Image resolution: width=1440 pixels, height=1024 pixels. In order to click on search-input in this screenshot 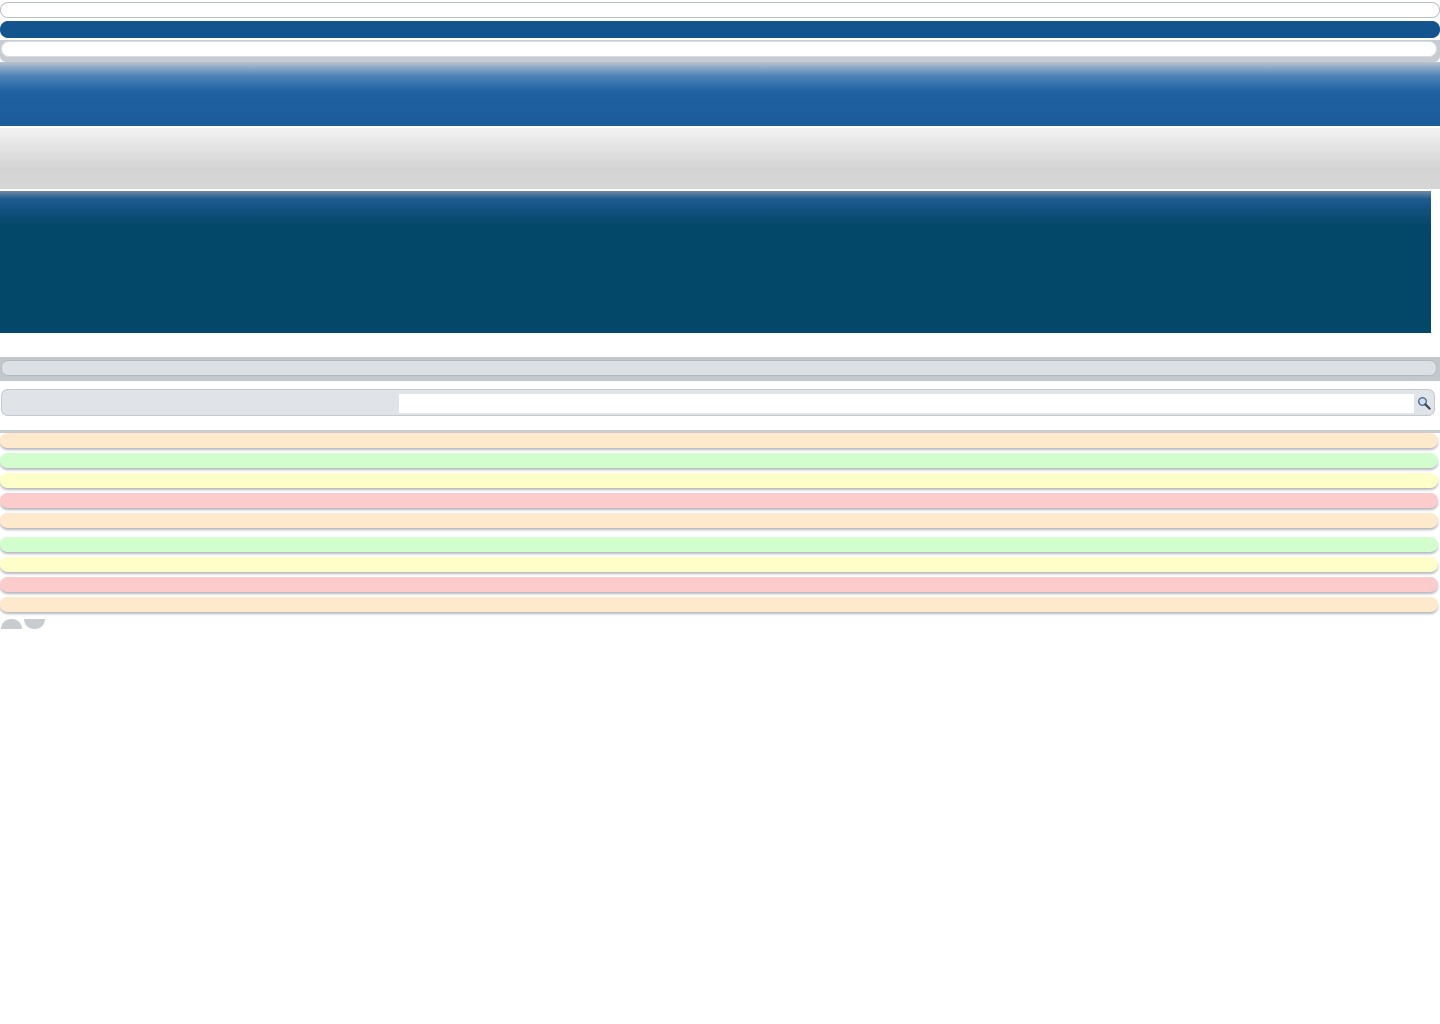, I will do `click(906, 403)`.